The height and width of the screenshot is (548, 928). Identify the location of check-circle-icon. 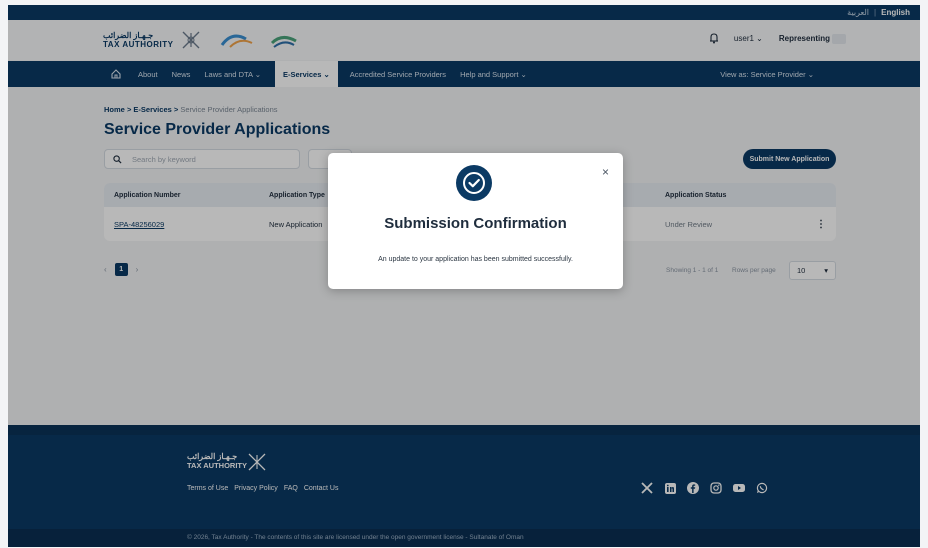
(474, 183).